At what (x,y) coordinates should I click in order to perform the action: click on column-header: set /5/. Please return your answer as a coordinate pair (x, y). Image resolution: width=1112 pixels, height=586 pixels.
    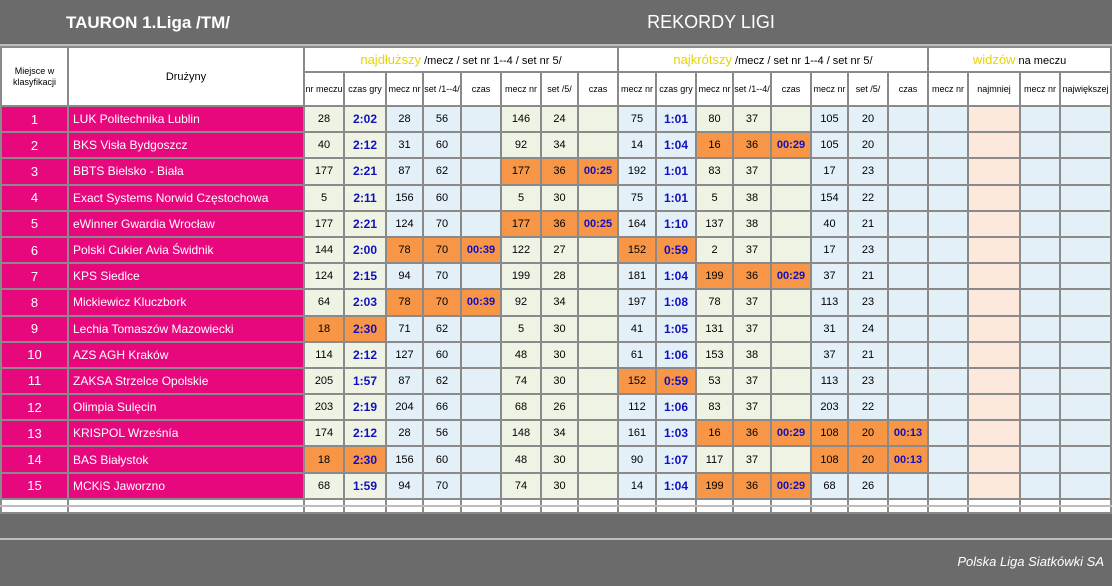
    Looking at the image, I should click on (559, 89).